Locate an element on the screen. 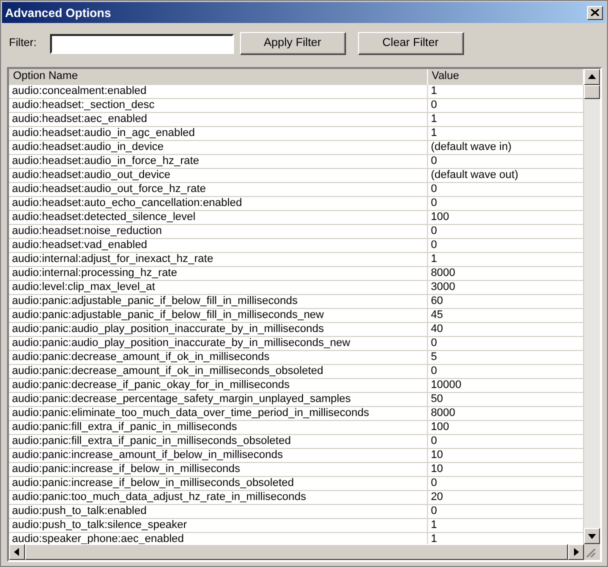 This screenshot has height=567, width=608. table-cell: audio:panic:audio_play_position_inaccurate_by_in_milliseconds_new is located at coordinates (218, 343).